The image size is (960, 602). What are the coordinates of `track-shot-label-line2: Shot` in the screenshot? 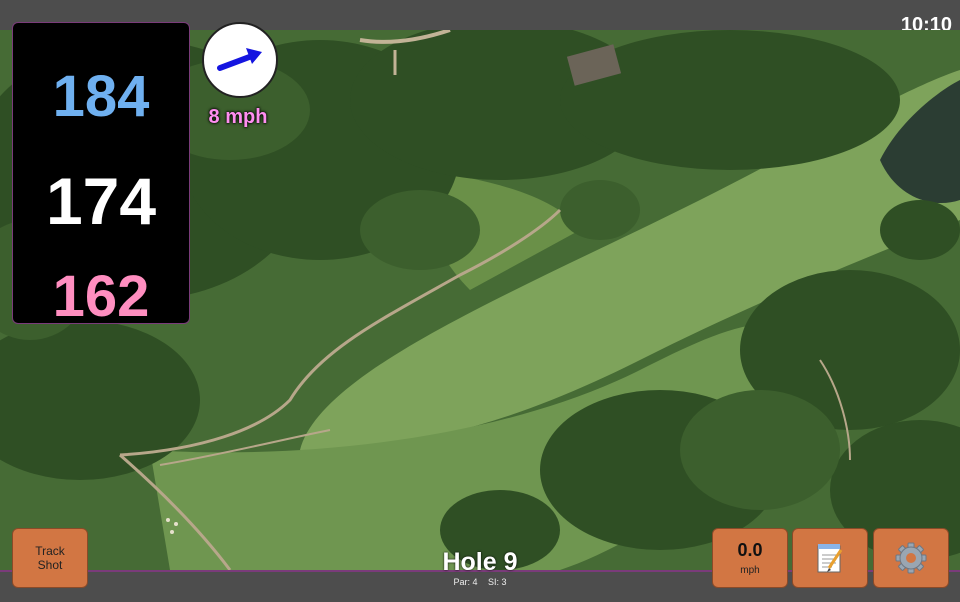 It's located at (50, 565).